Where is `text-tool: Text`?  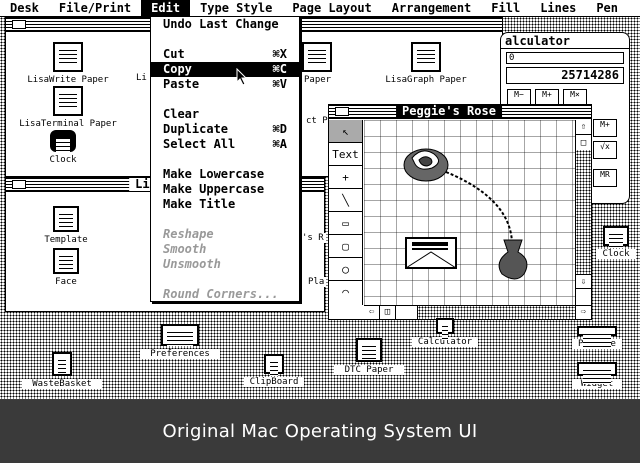
text-tool: Text is located at coordinates (345, 154).